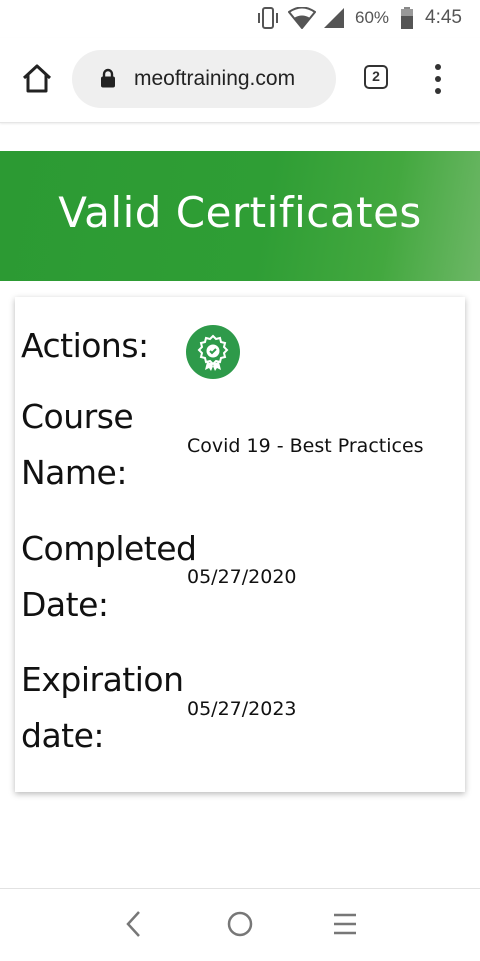  I want to click on actions-label: Actions:, so click(85, 345).